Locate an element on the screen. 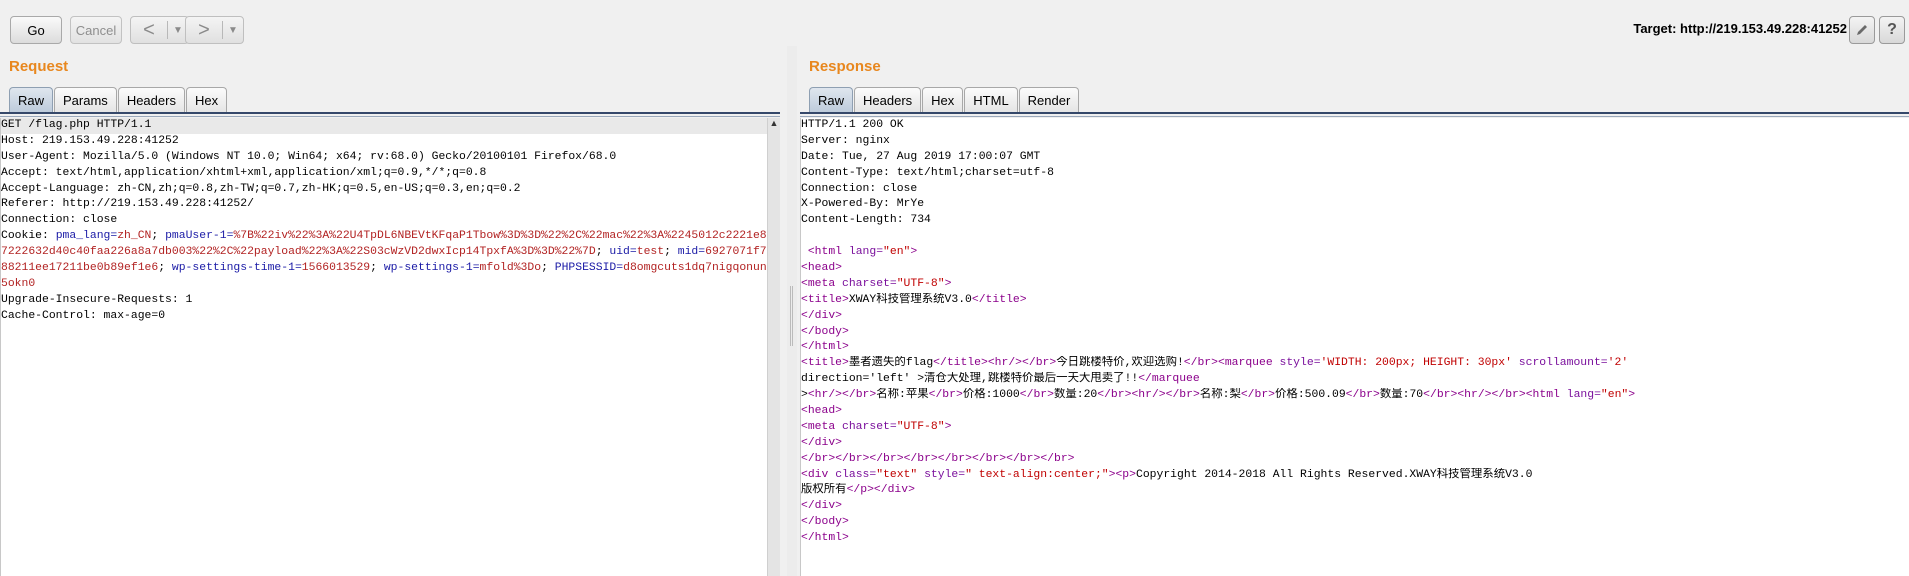 The height and width of the screenshot is (576, 1909). cookie-value: zh_CN is located at coordinates (134, 236).